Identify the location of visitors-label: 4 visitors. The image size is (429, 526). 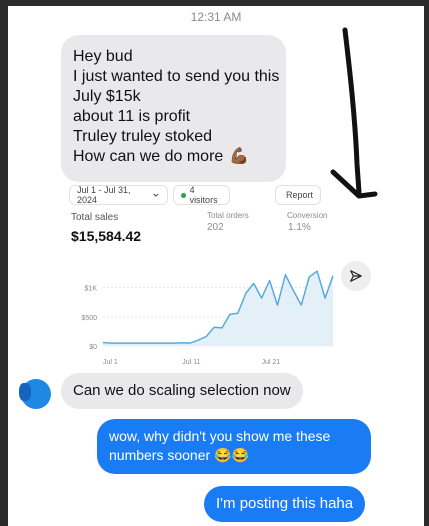
(203, 195).